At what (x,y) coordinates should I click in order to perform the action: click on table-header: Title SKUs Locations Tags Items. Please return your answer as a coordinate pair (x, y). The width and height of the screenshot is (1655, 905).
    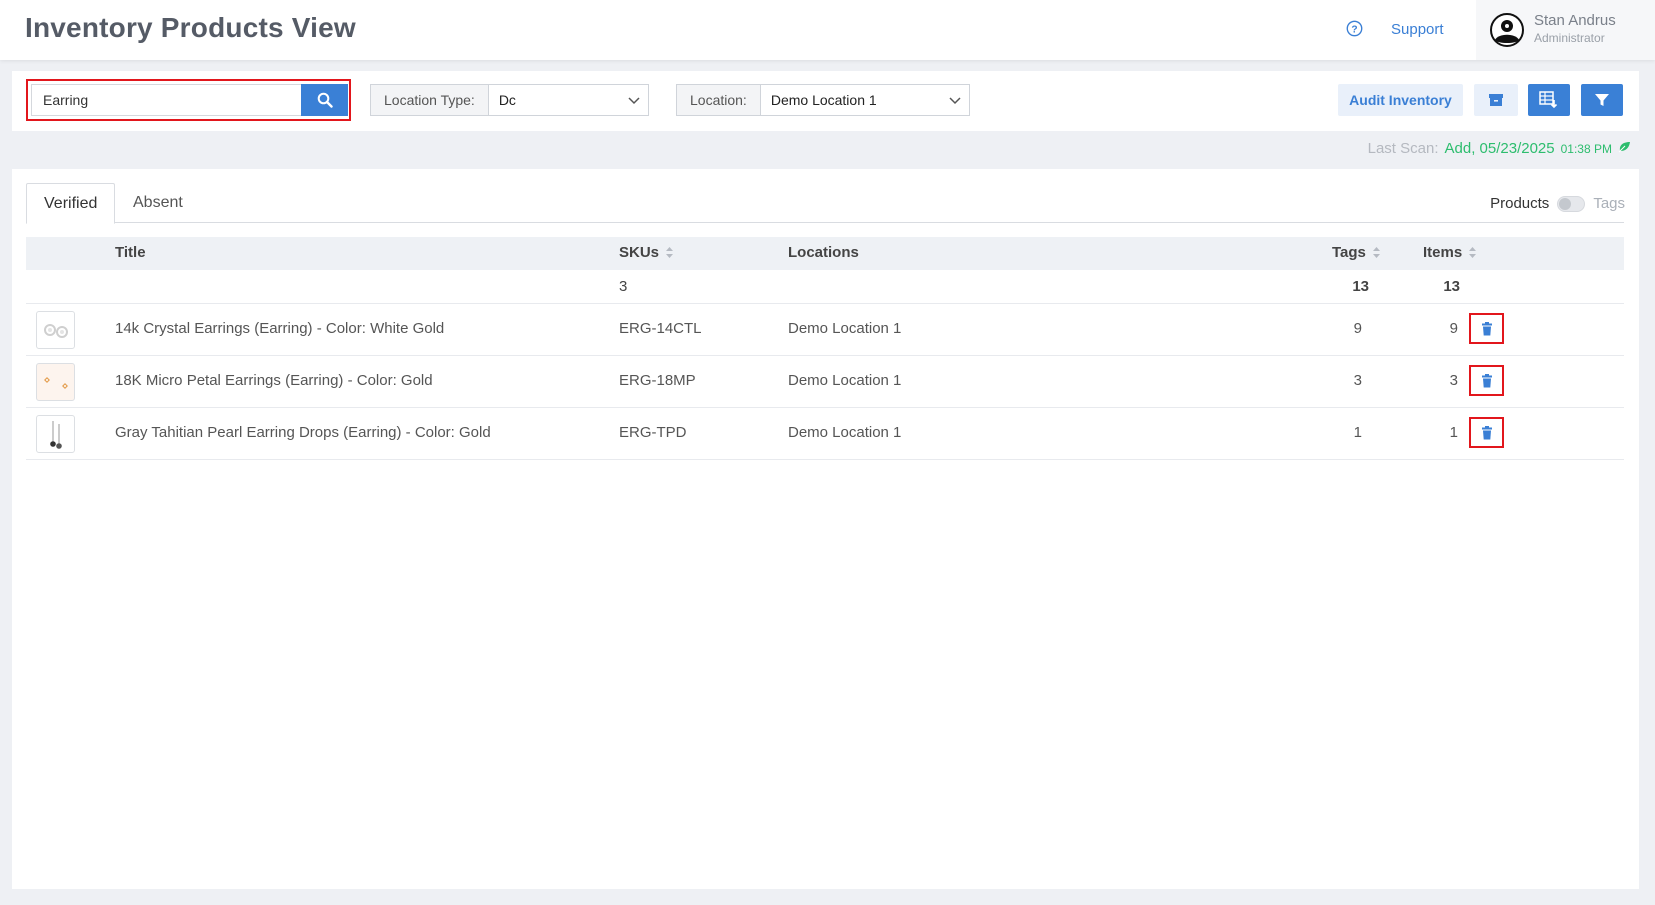
    Looking at the image, I should click on (825, 253).